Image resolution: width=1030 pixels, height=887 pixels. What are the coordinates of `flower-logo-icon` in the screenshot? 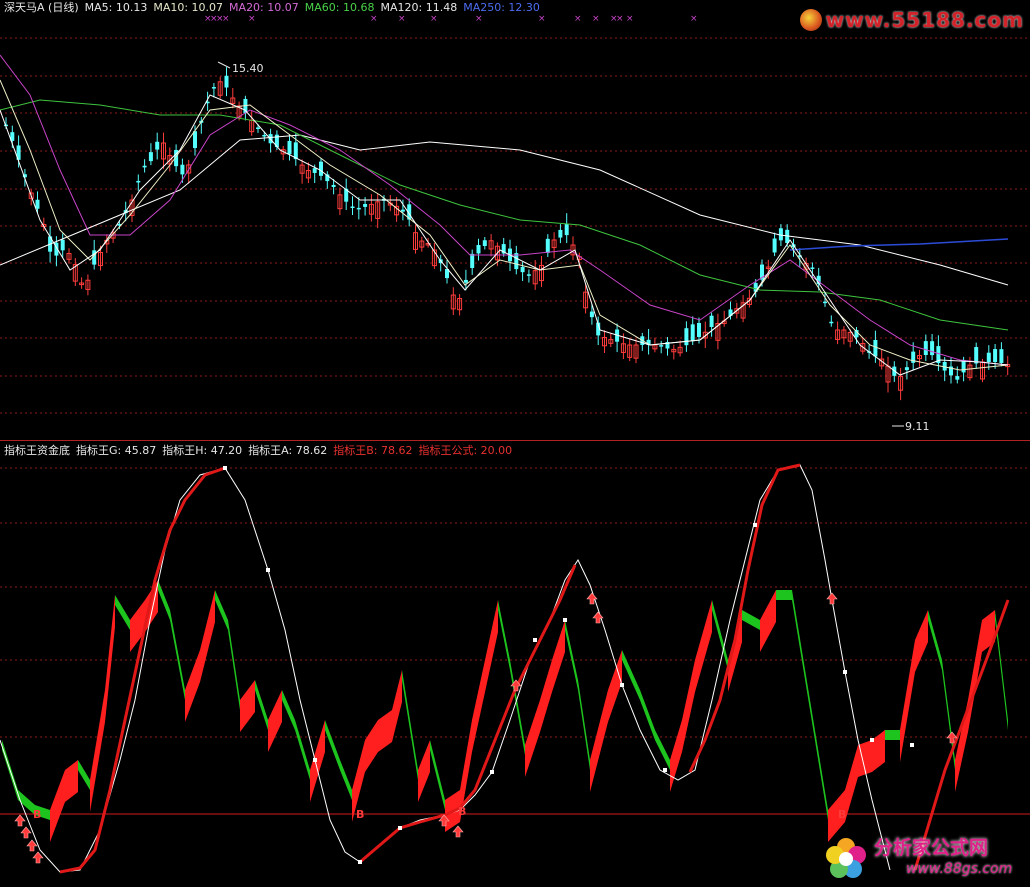 It's located at (846, 858).